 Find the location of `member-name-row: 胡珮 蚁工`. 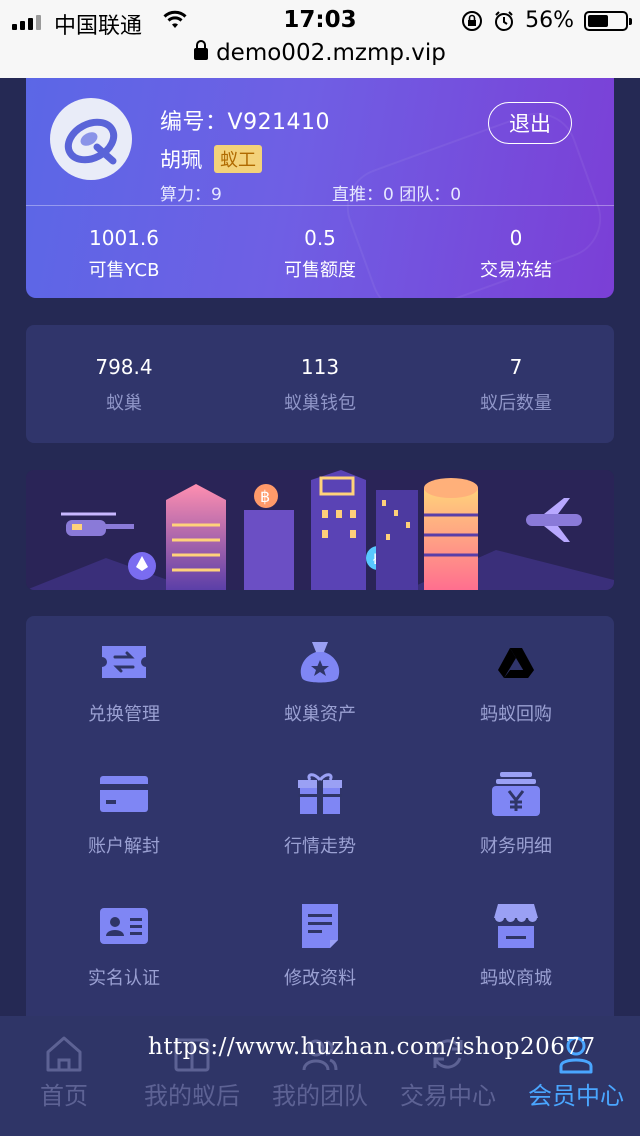

member-name-row: 胡珮 蚁工 is located at coordinates (211, 159).